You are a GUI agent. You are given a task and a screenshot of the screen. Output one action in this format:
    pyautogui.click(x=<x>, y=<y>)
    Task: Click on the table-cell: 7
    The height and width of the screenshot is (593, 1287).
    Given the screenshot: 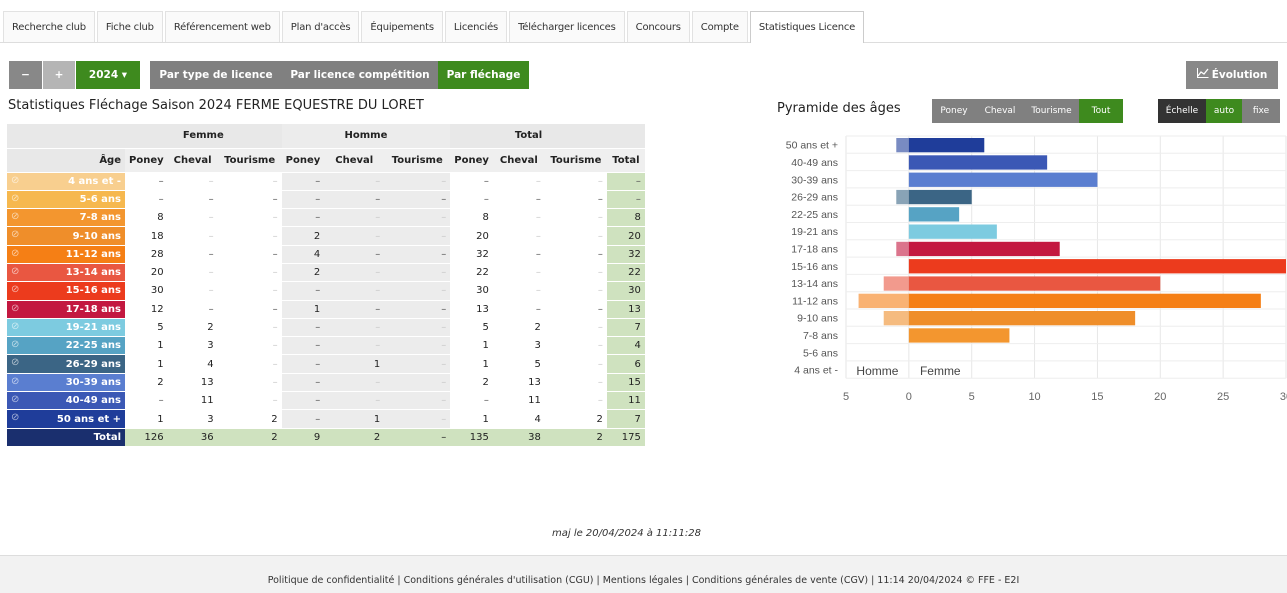 What is the action you would take?
    pyautogui.click(x=625, y=419)
    